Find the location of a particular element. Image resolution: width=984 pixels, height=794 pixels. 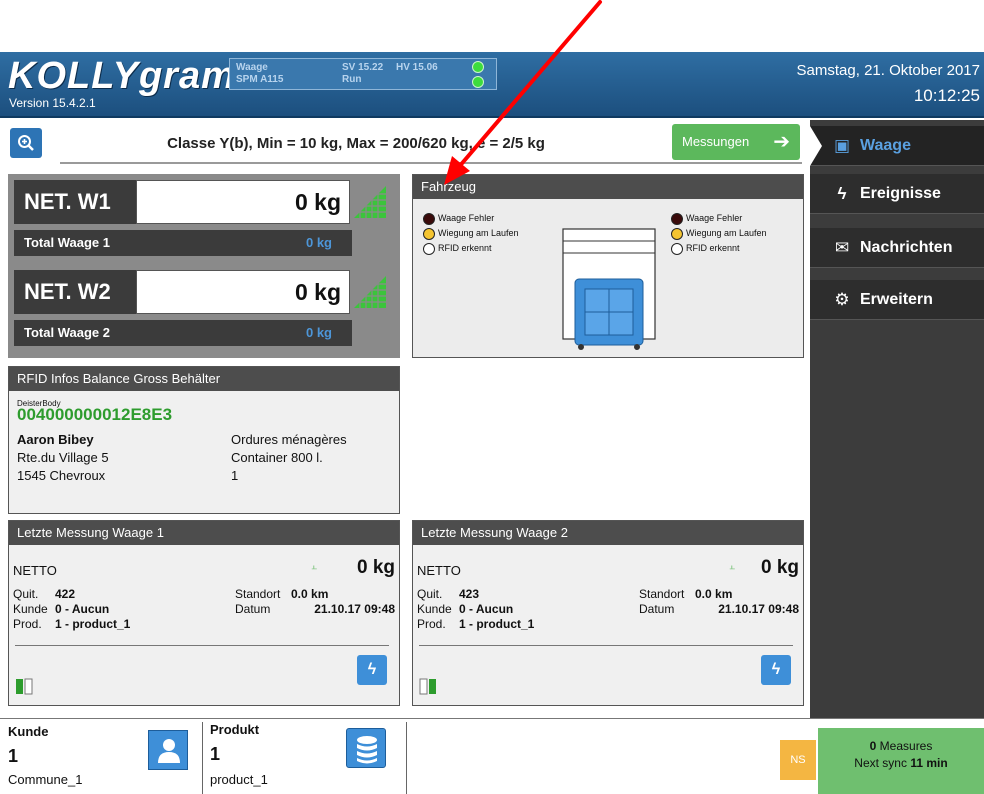

rfid-title: RFID Infos Balance Gross Behälter is located at coordinates (204, 379).